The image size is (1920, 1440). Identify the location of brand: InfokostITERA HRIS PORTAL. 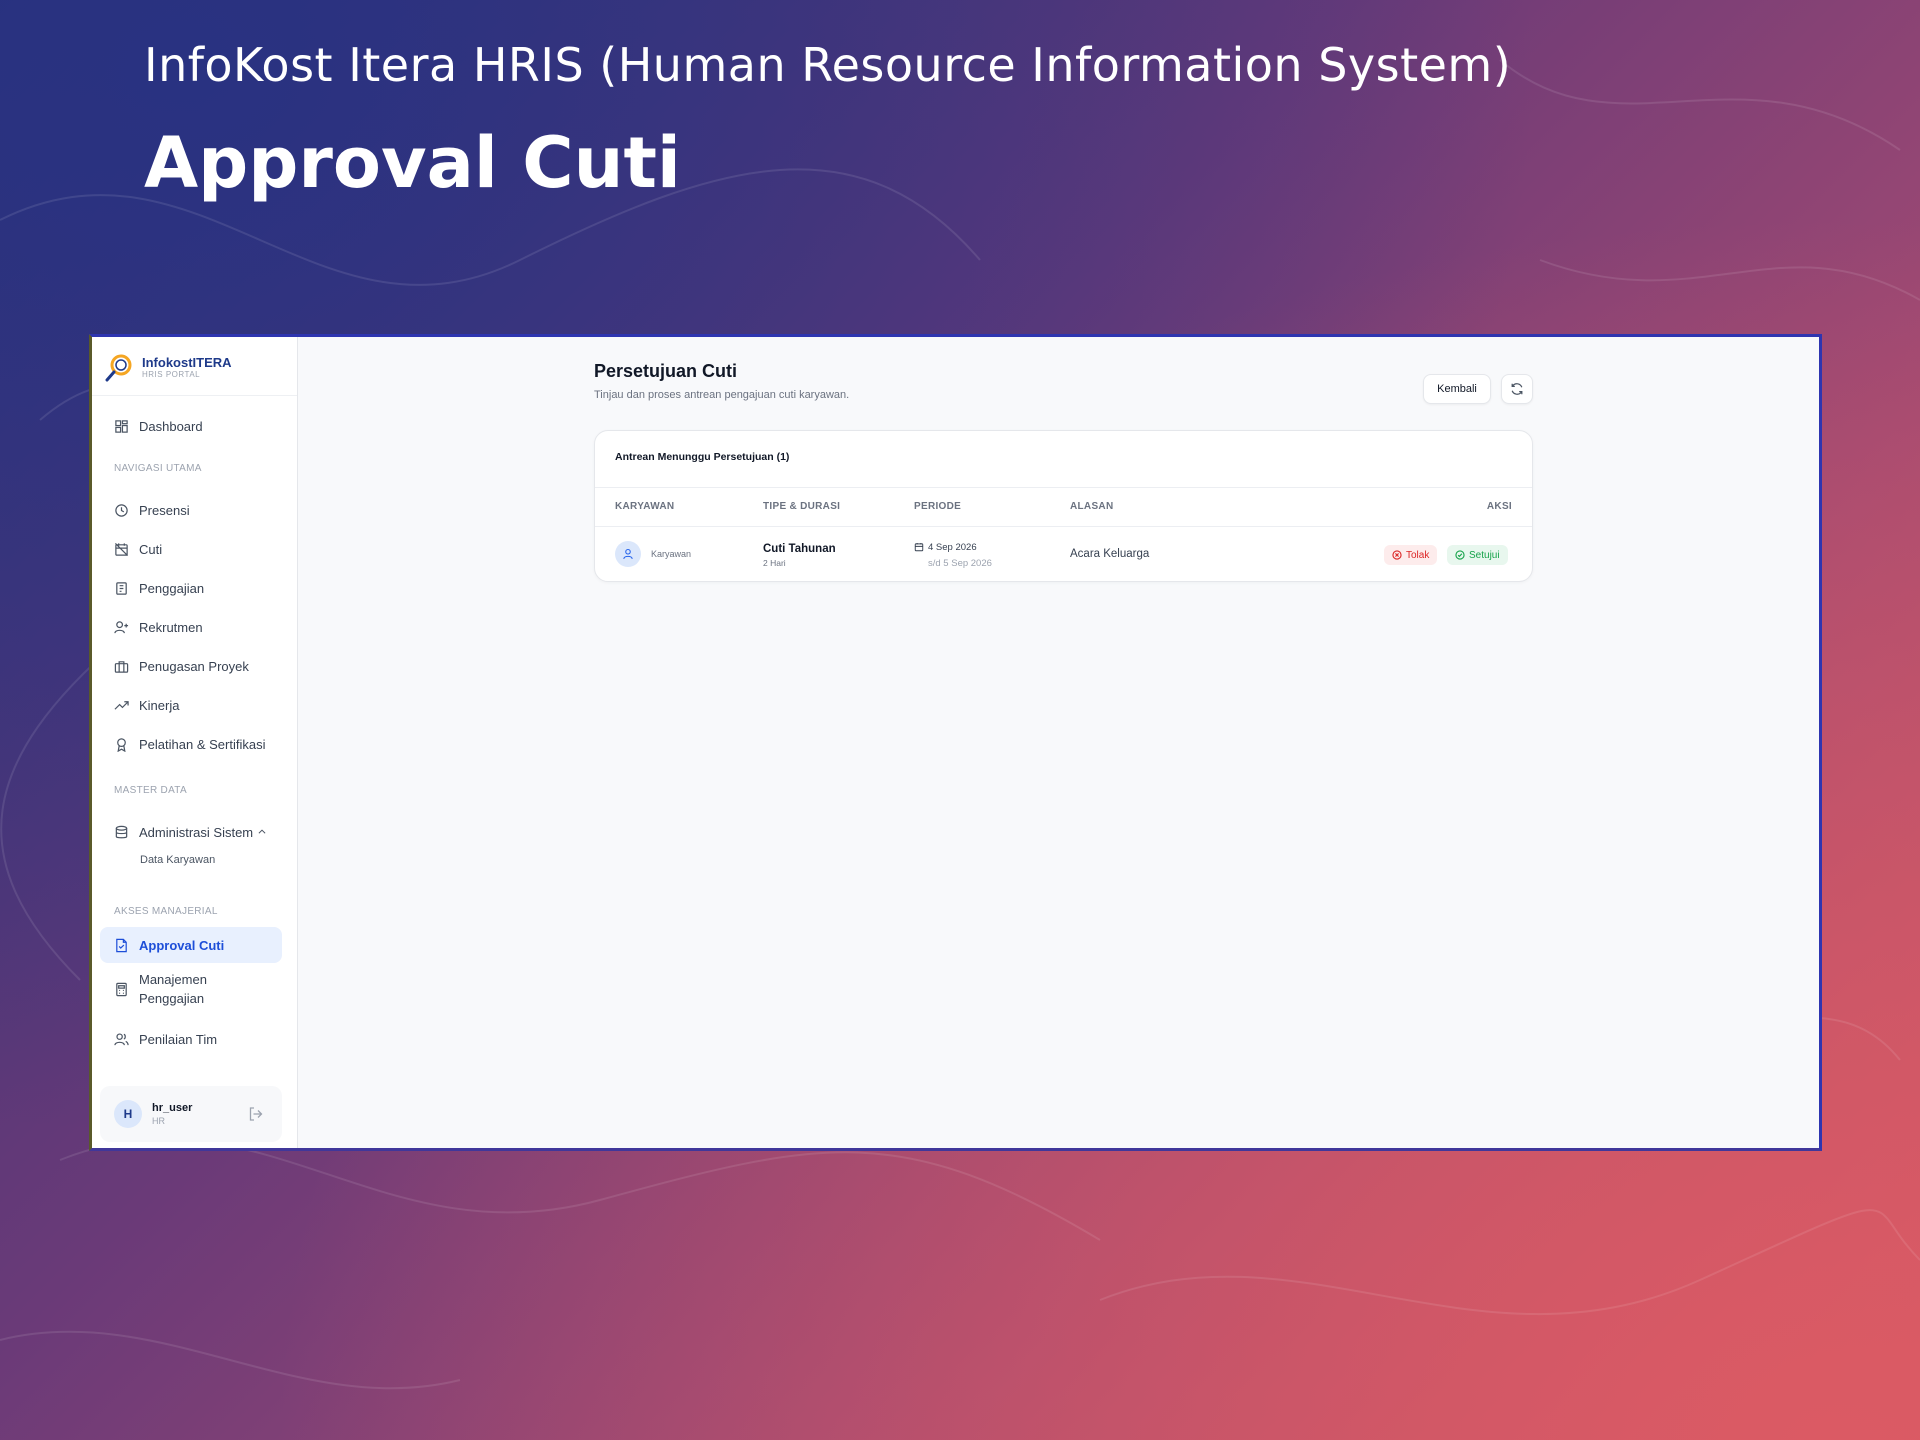
(168, 368).